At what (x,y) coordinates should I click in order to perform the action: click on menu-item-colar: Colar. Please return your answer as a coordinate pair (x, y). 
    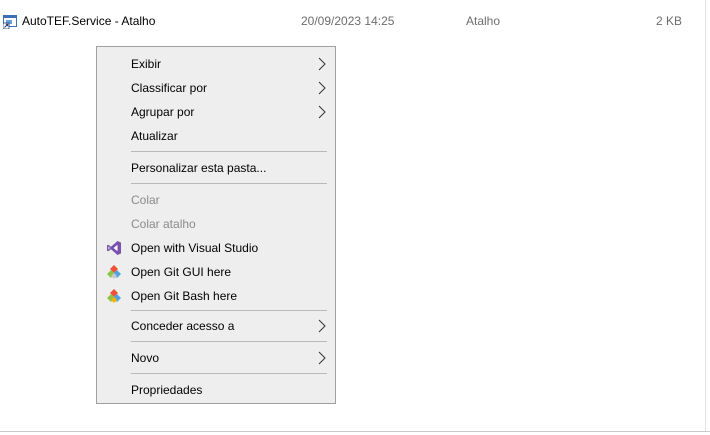
    Looking at the image, I should click on (216, 200).